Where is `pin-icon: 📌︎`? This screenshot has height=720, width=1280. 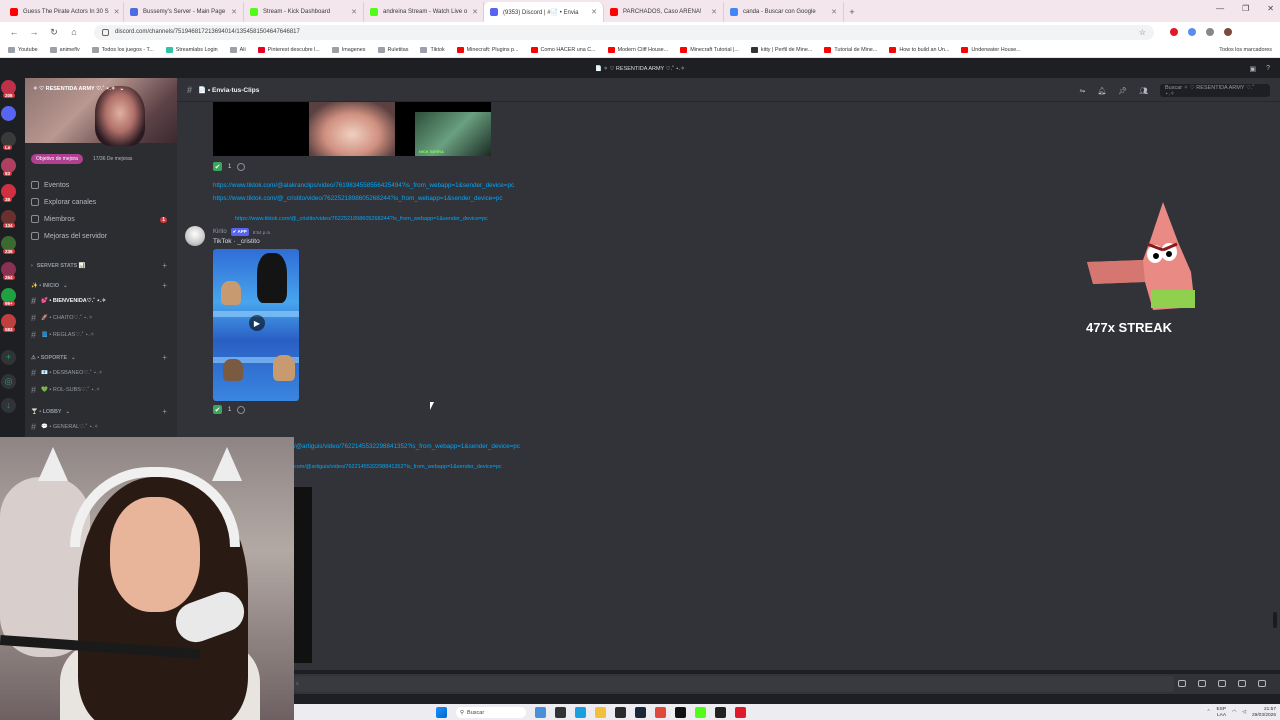
pin-icon: 📌︎ is located at coordinates (1122, 91).